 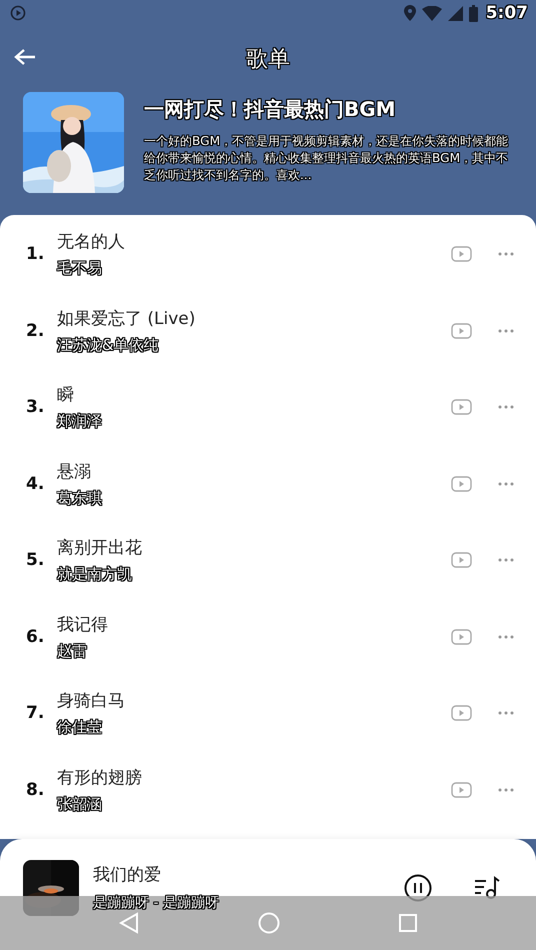 What do you see at coordinates (407, 923) in the screenshot?
I see `recents-icon` at bounding box center [407, 923].